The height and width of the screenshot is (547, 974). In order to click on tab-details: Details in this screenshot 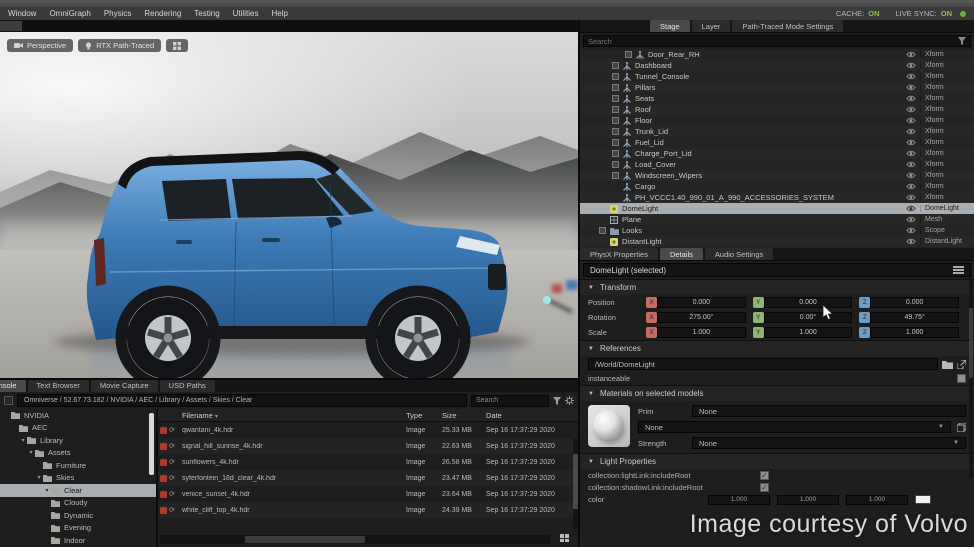, I will do `click(681, 254)`.